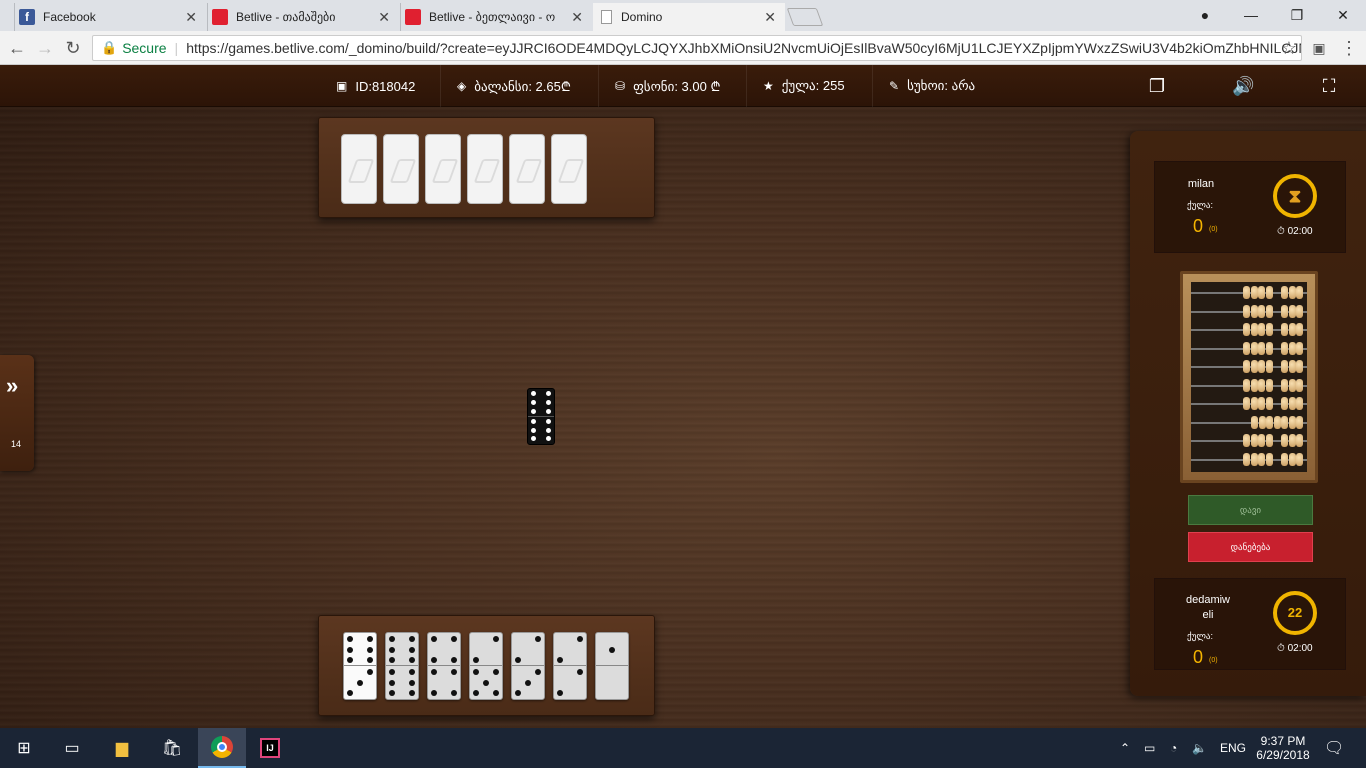 The height and width of the screenshot is (768, 1366). What do you see at coordinates (1198, 226) in the screenshot?
I see `opponent-score: 0` at bounding box center [1198, 226].